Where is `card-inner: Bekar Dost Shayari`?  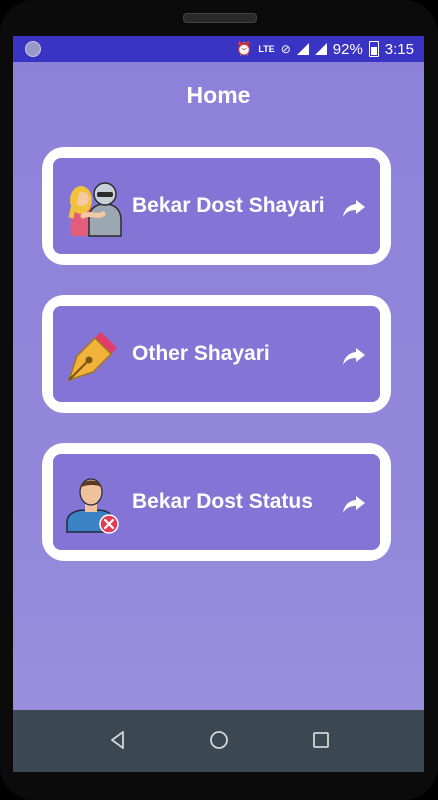
card-inner: Bekar Dost Shayari is located at coordinates (216, 206).